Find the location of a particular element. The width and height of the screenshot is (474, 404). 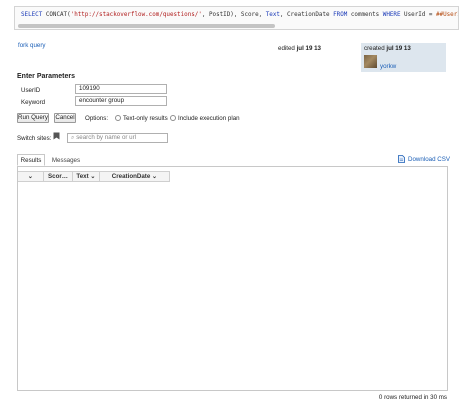

options-label: Options: is located at coordinates (97, 118).